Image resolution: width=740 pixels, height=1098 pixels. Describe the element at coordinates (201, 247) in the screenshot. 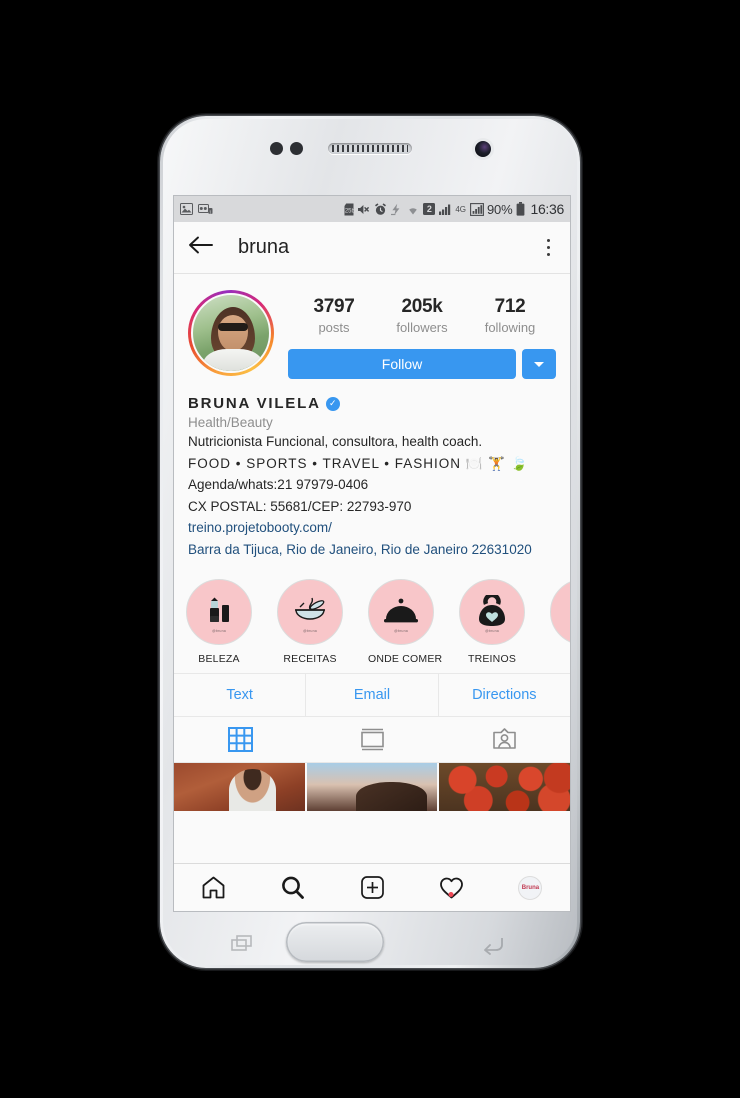

I see `back-arrow-icon` at that location.